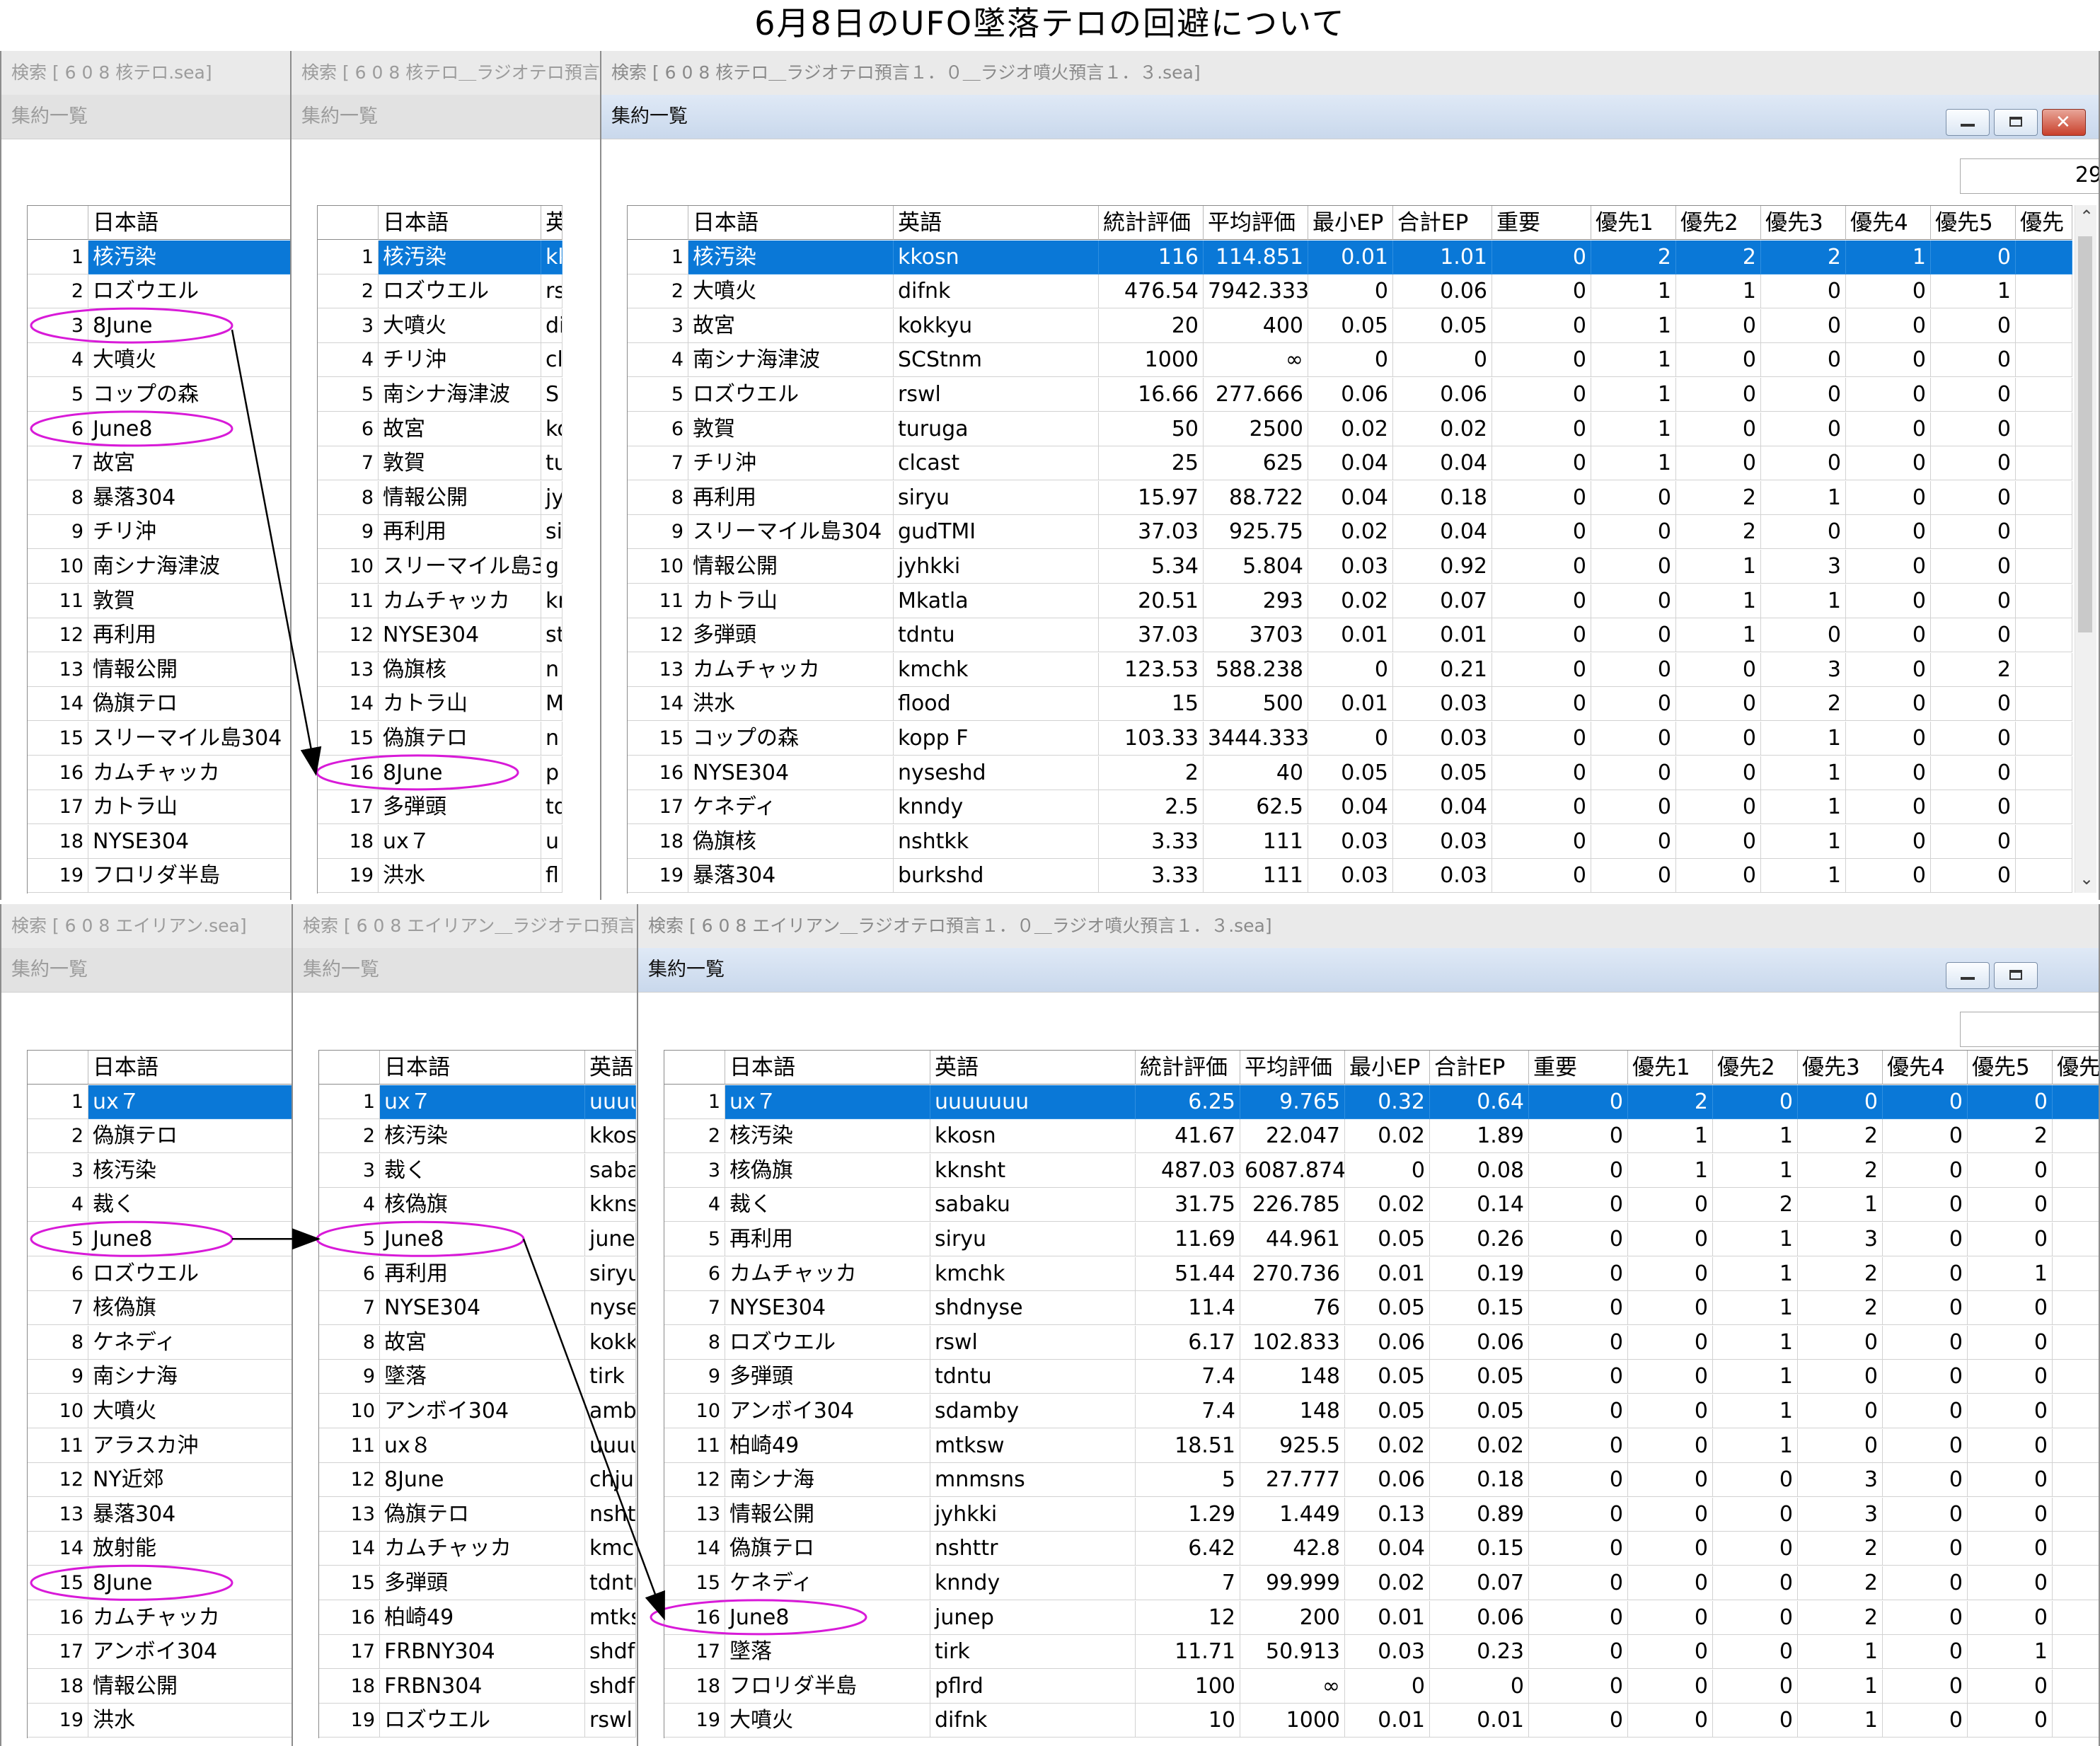  What do you see at coordinates (160, 1274) in the screenshot?
I see `table-row: 6 ロズウエル` at bounding box center [160, 1274].